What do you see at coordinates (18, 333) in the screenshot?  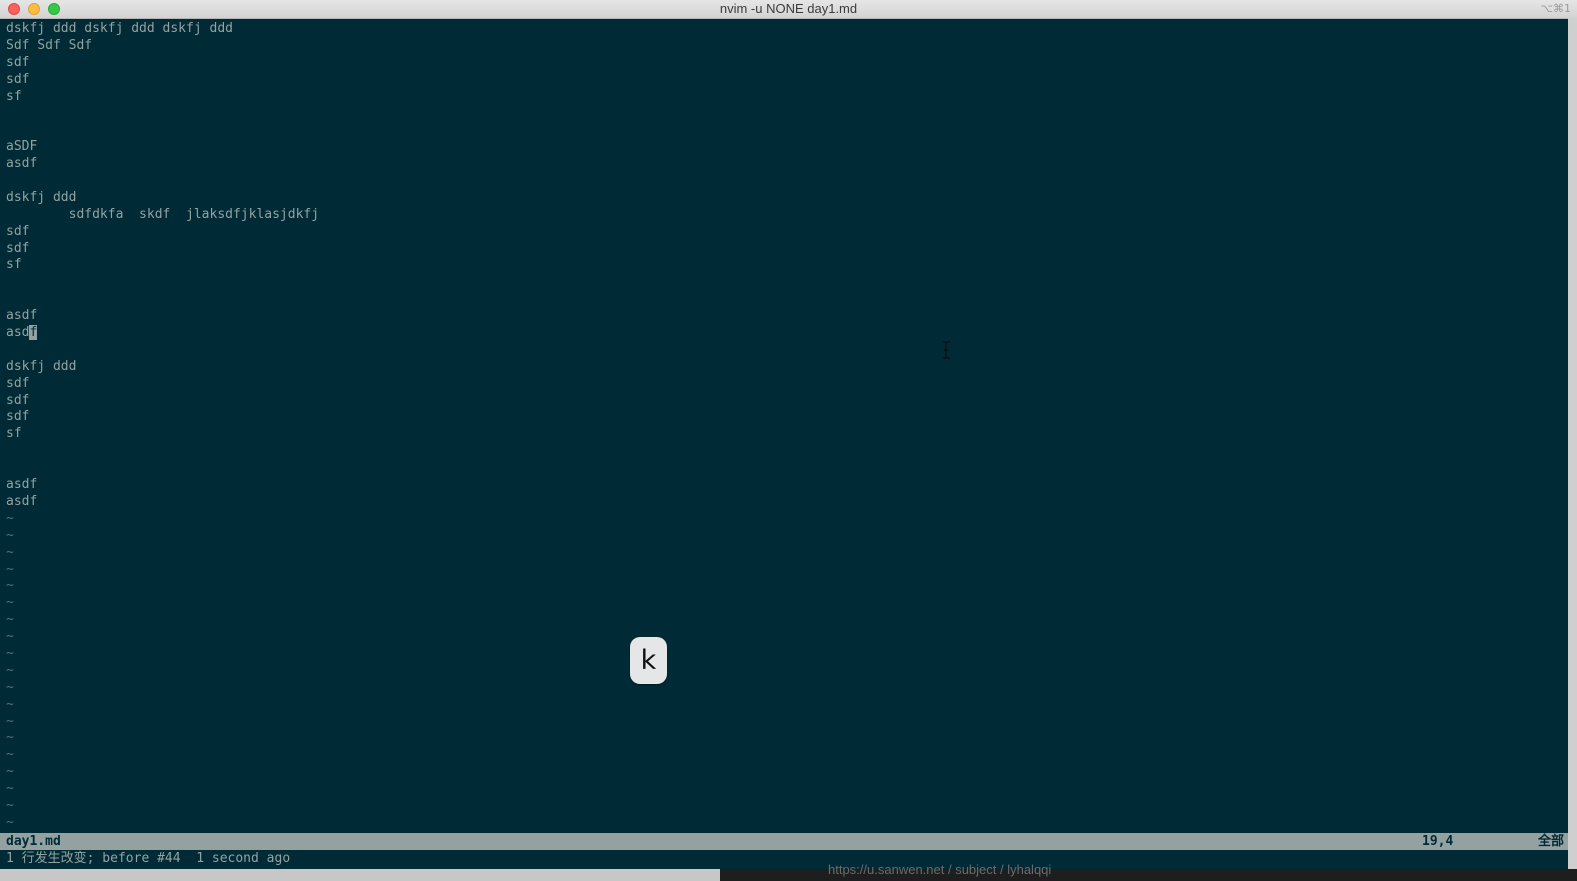 I see `cursor-line-text: asd` at bounding box center [18, 333].